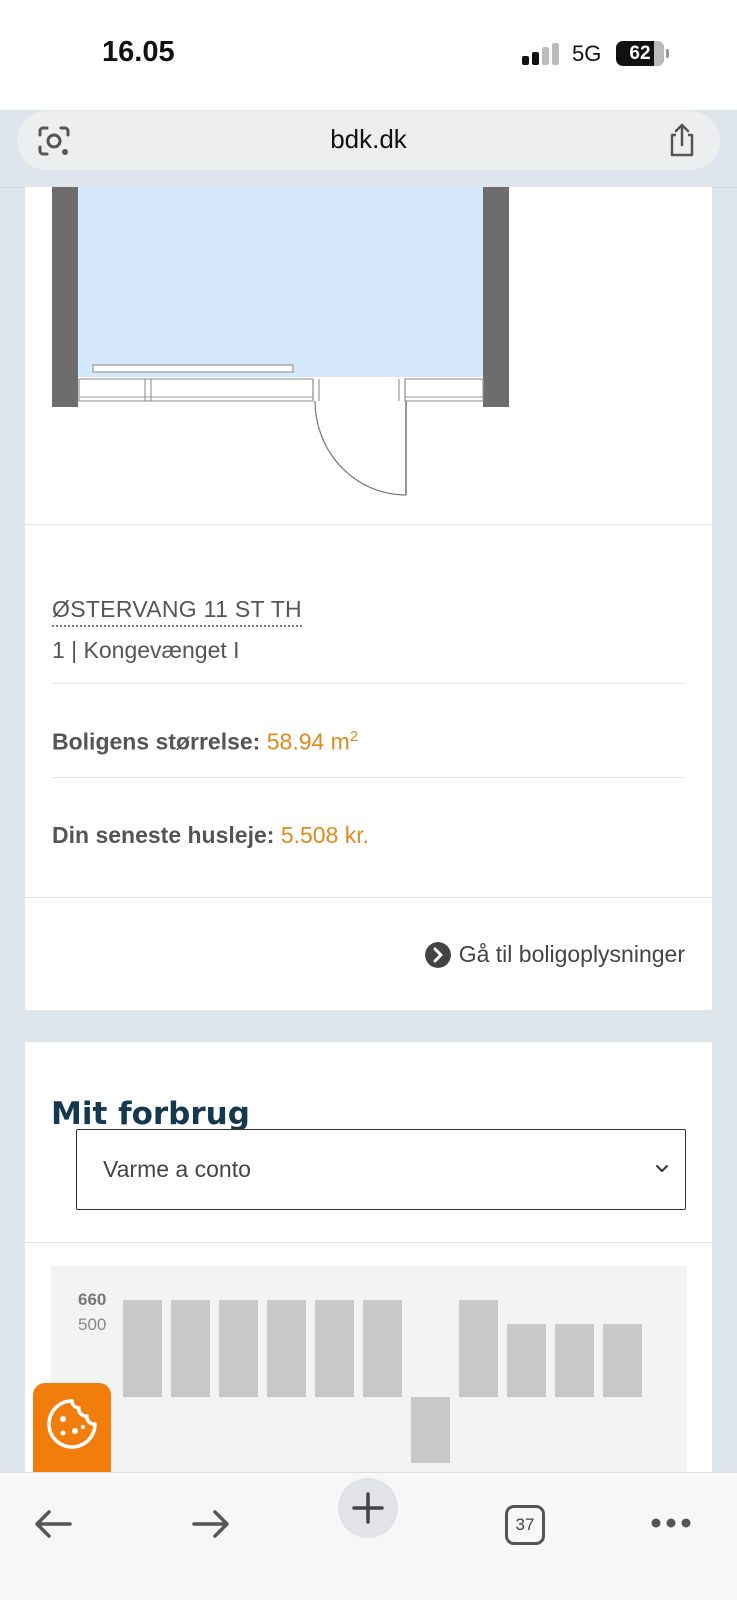 This screenshot has width=737, height=1600. What do you see at coordinates (381, 1169) in the screenshot?
I see `consumption-type-select: Varme a conto` at bounding box center [381, 1169].